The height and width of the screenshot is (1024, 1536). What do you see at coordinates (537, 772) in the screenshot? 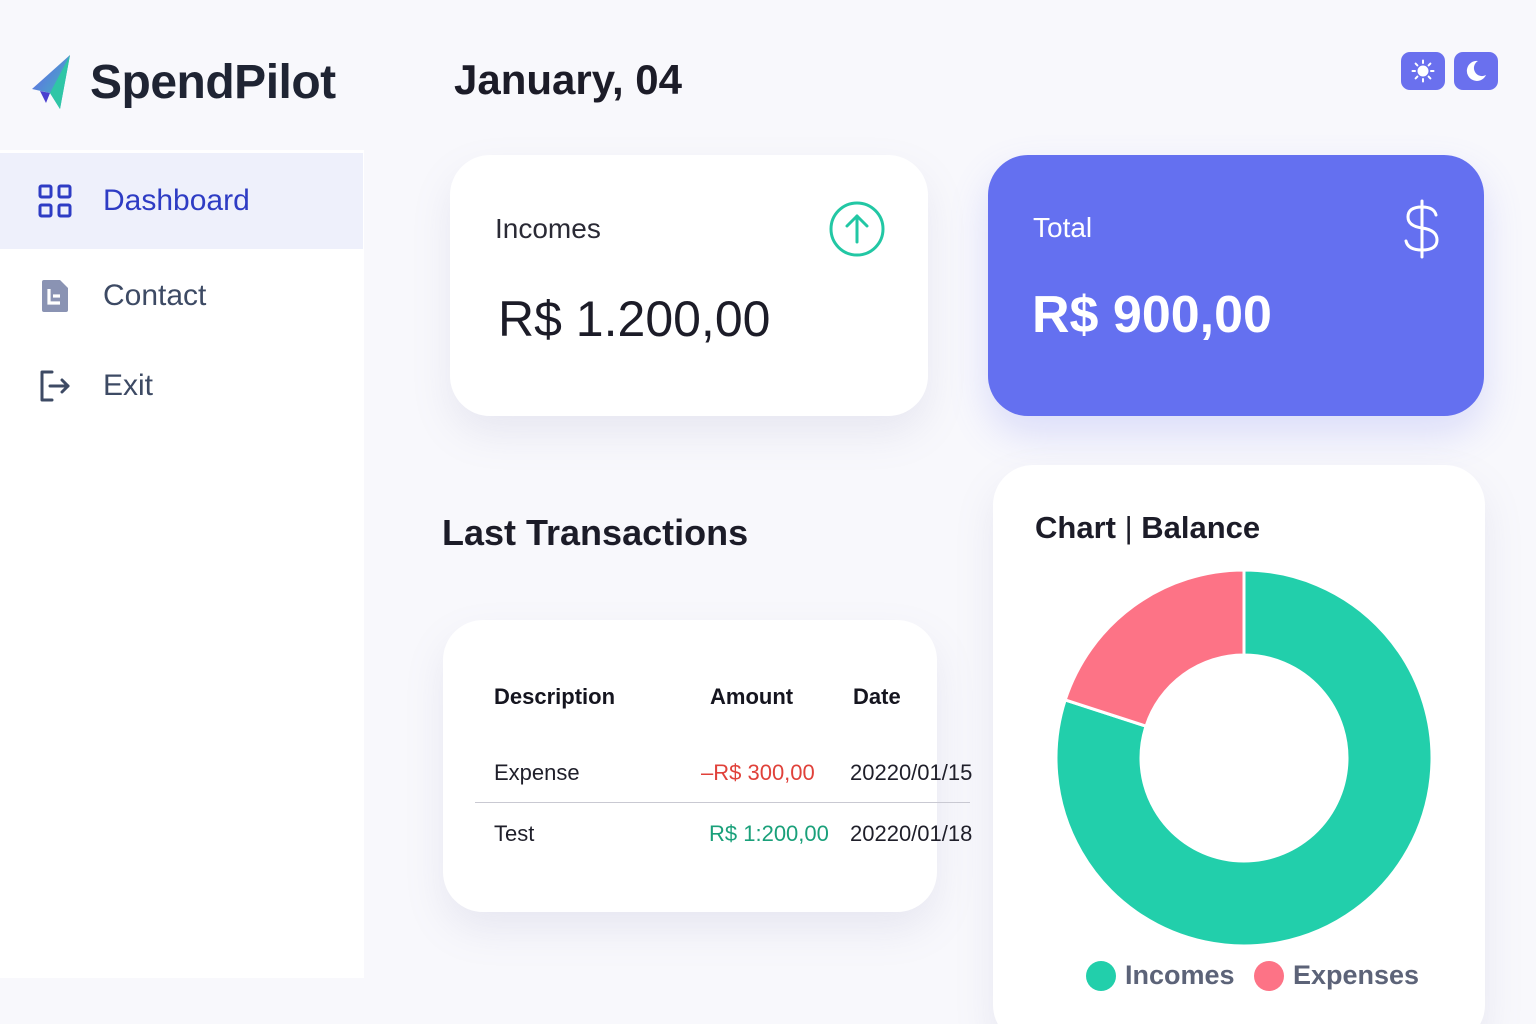
I see `table-row-description: Expense` at bounding box center [537, 772].